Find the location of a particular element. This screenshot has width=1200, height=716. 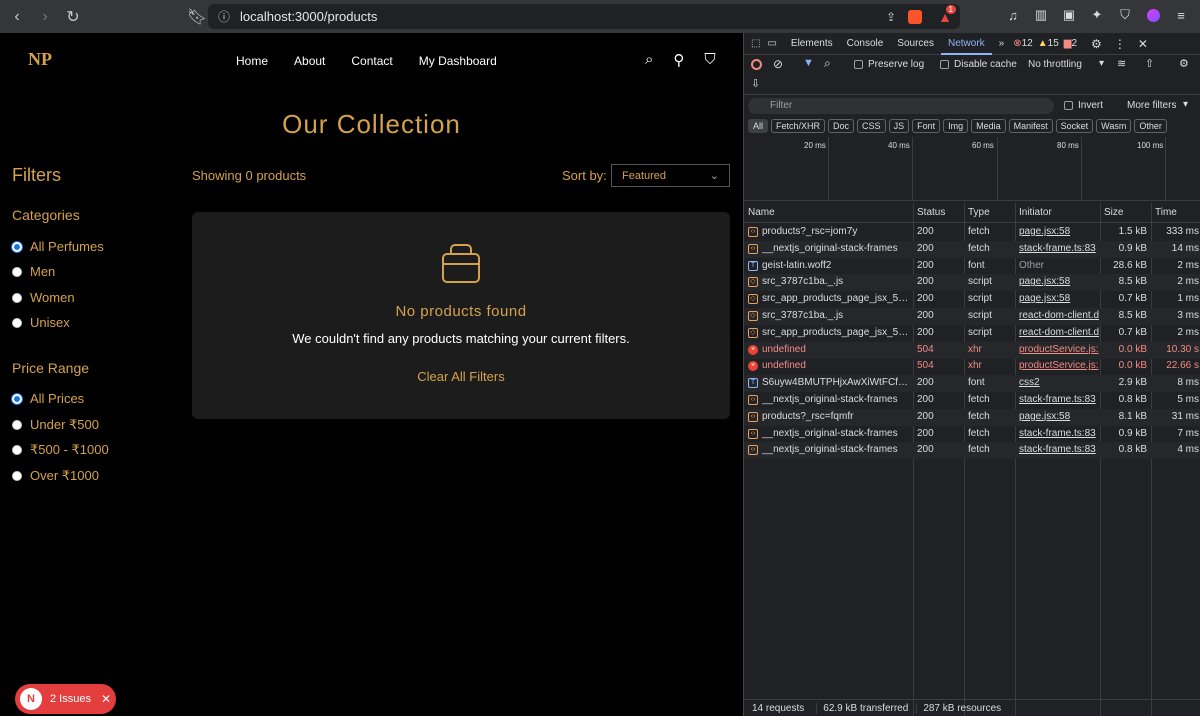

chip-other: Other is located at coordinates (1150, 126).